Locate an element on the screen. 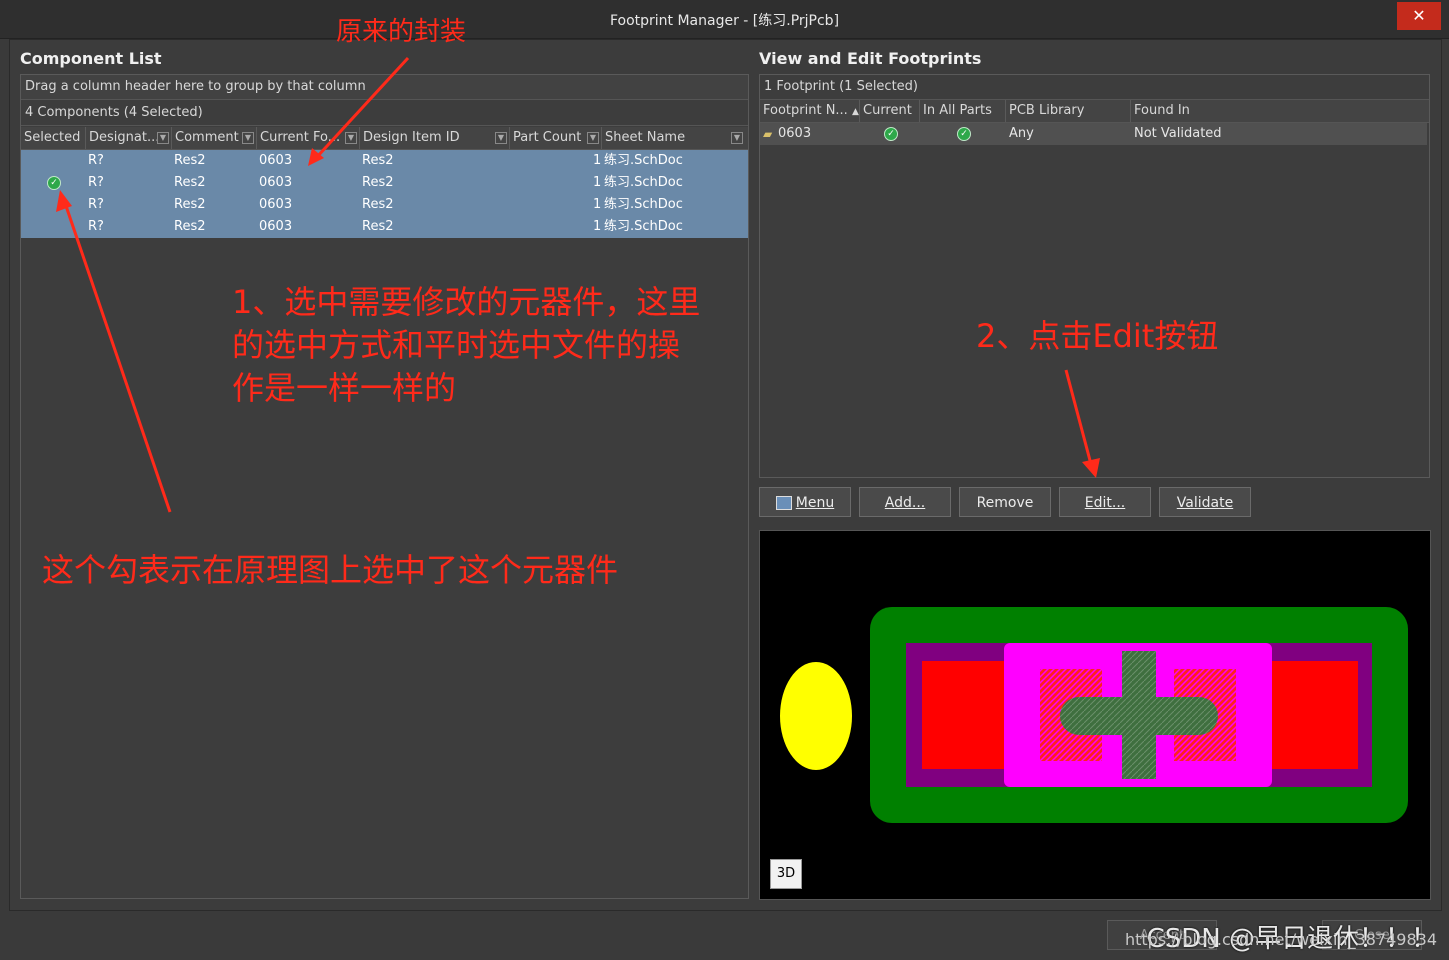 The height and width of the screenshot is (960, 1449). footprints-title: View and Edit Footprints is located at coordinates (870, 58).